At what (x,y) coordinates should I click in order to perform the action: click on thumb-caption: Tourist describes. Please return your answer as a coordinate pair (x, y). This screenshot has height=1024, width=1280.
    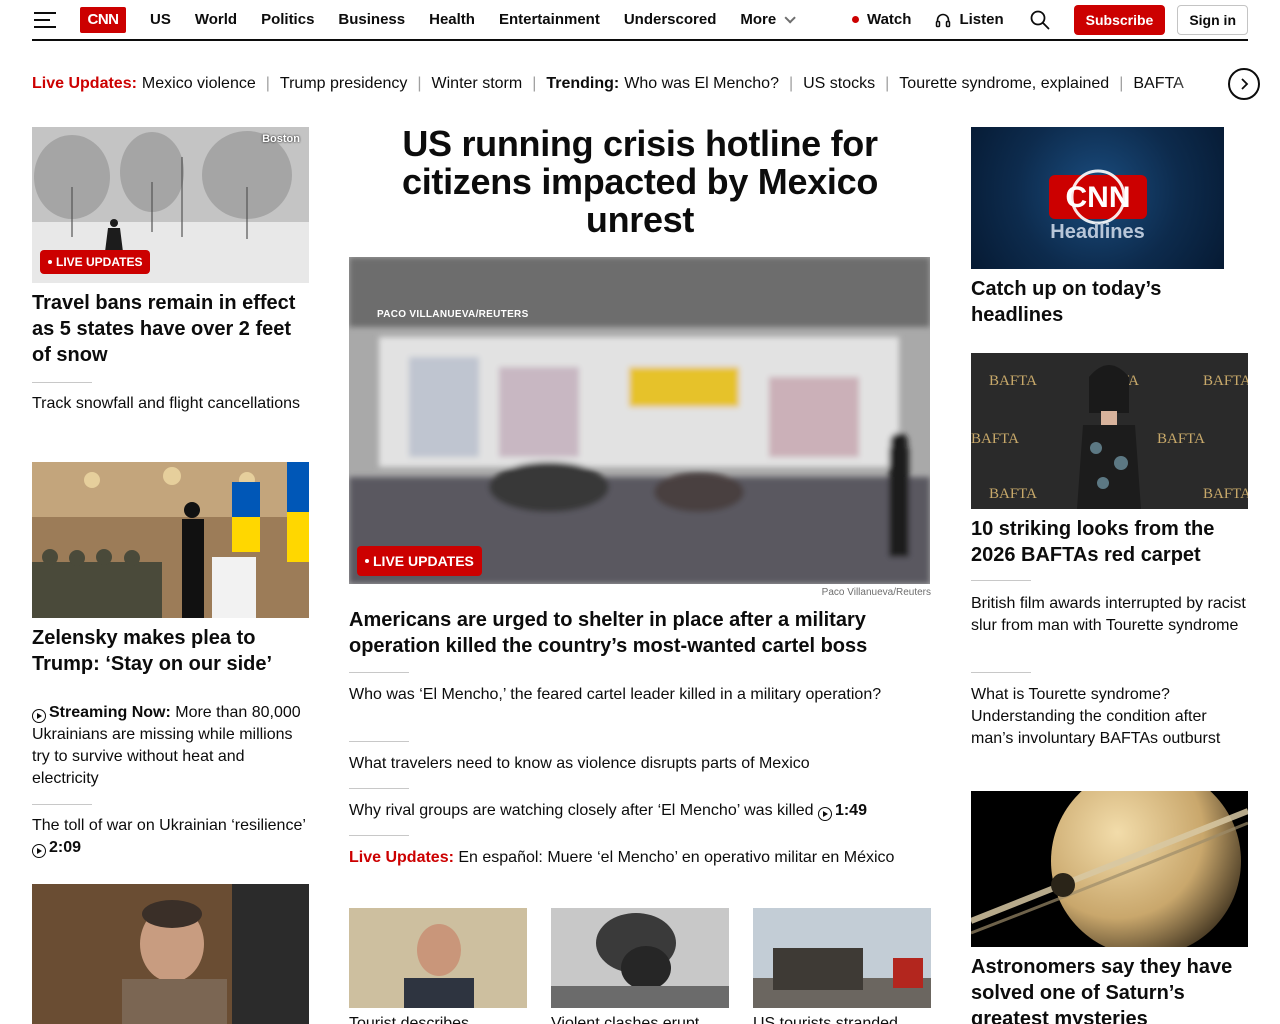
    Looking at the image, I should click on (438, 1018).